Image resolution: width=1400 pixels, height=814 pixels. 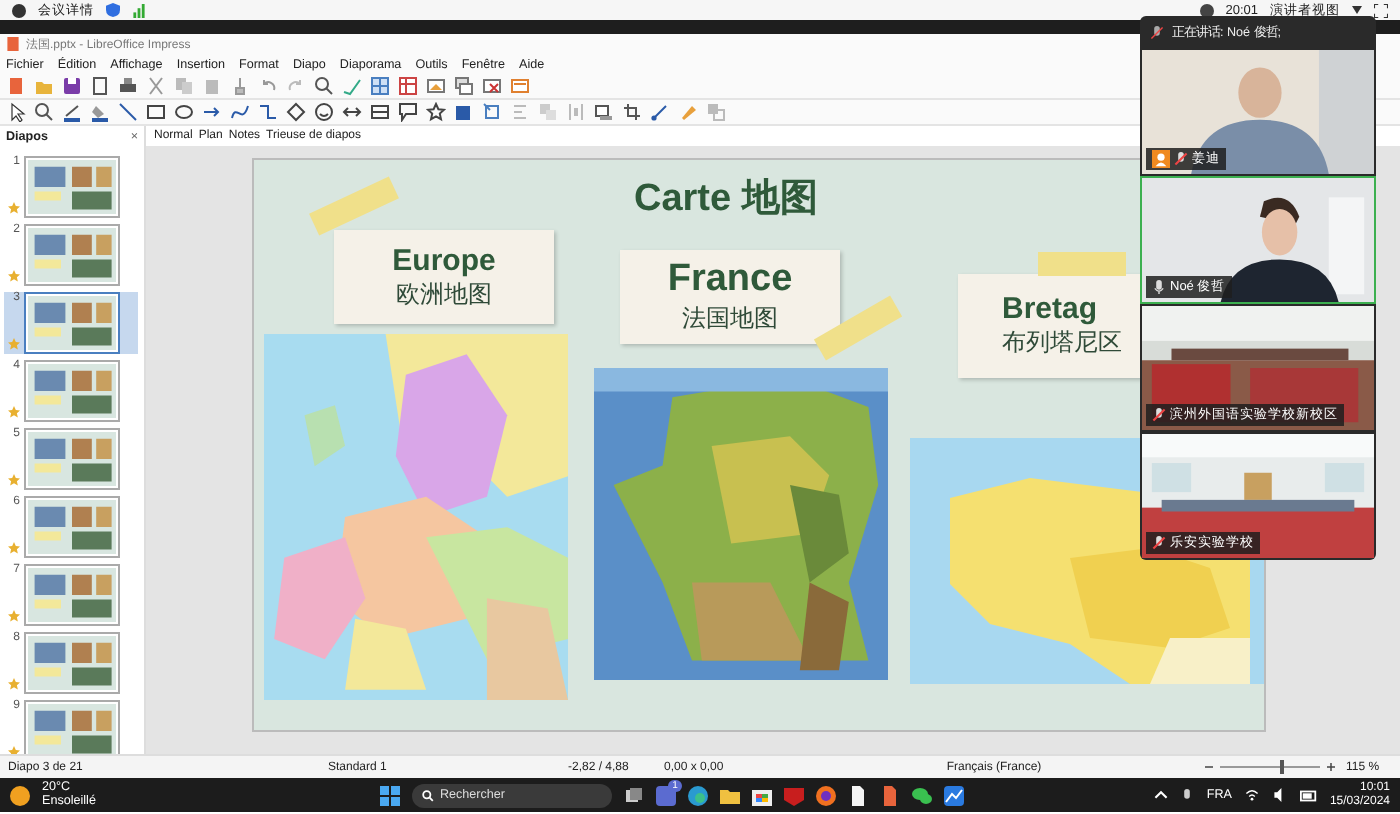 I want to click on zoom-in-icon, so click(x=1331, y=767).